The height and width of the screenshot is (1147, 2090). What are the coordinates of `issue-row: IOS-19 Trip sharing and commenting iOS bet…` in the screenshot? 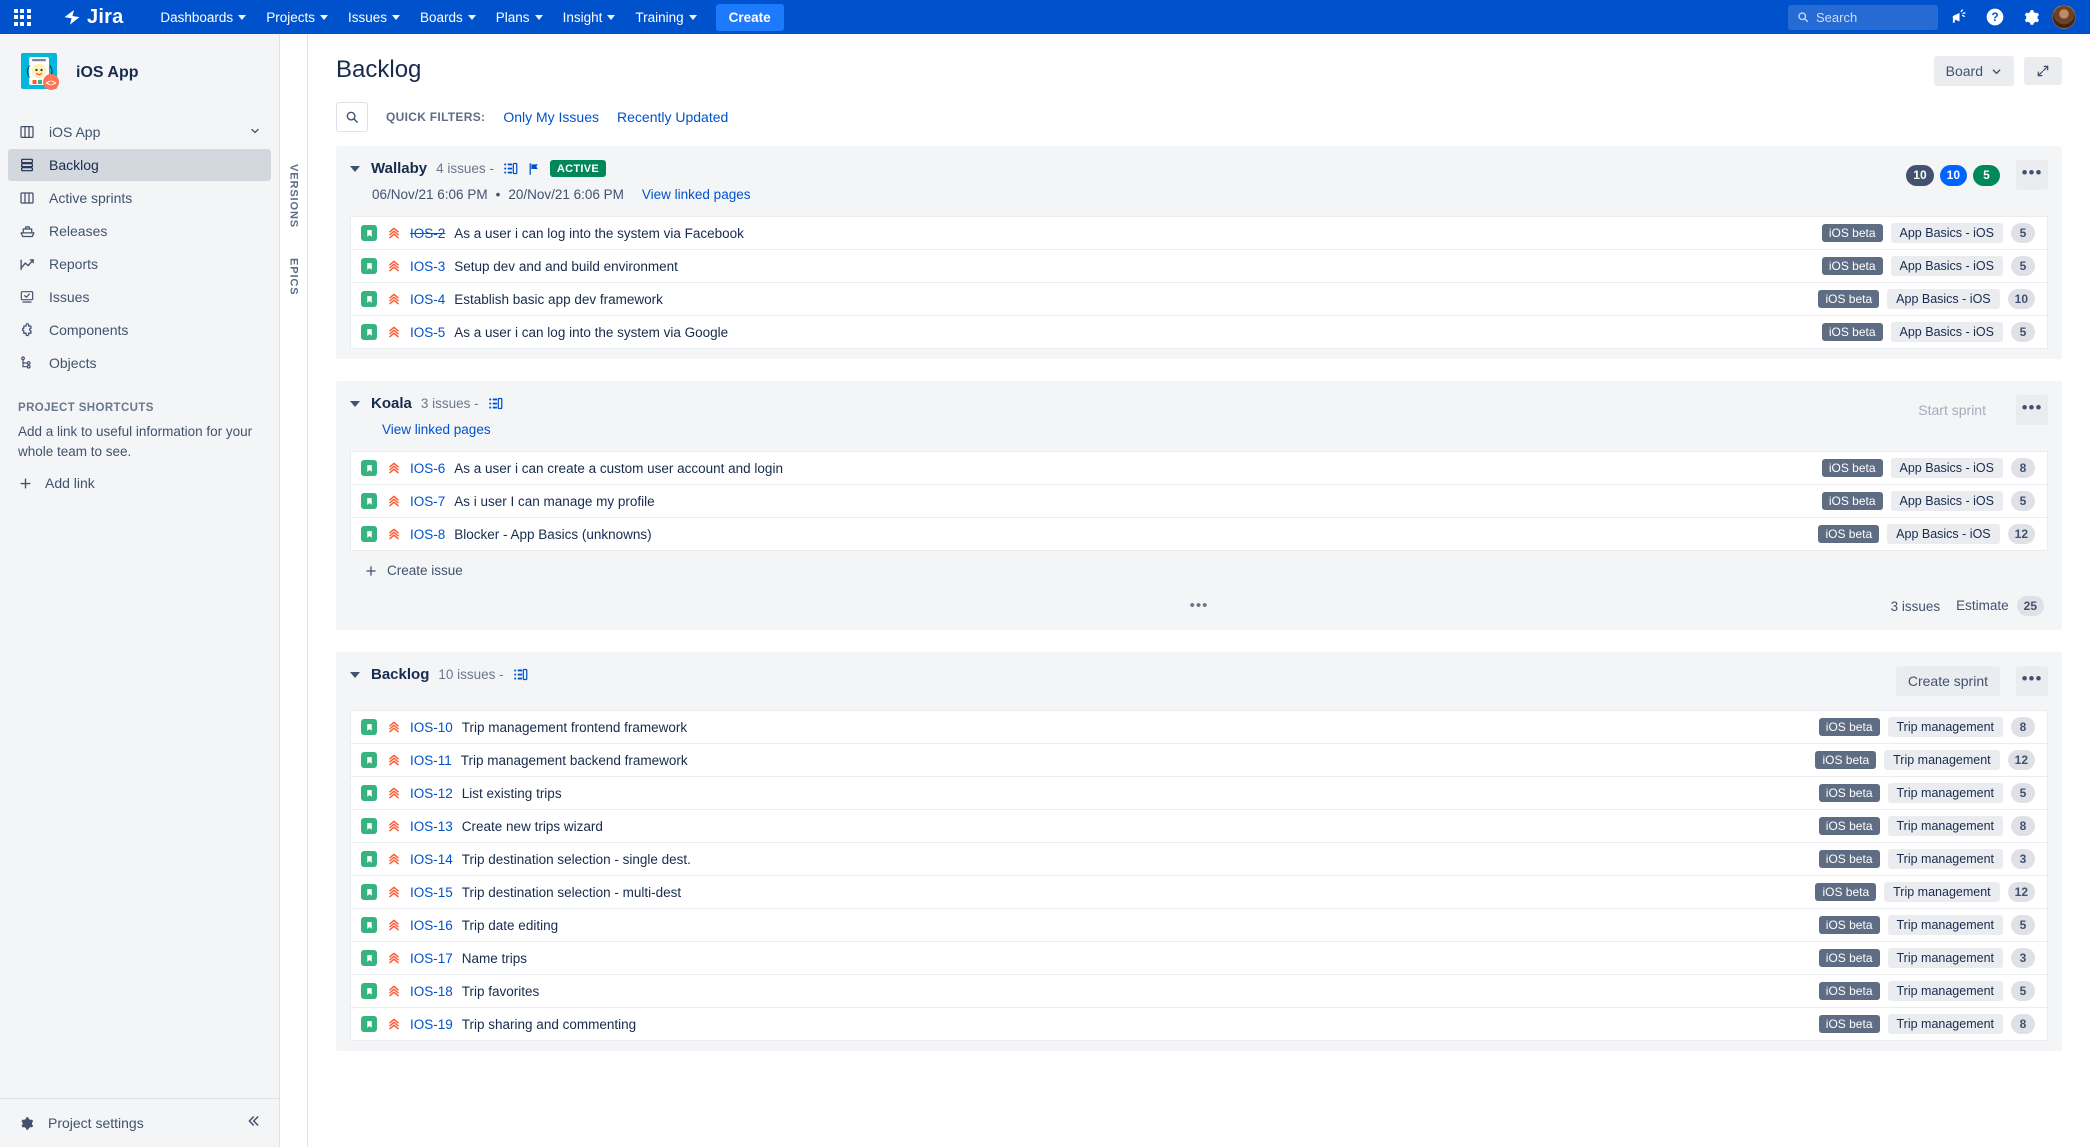 It's located at (1199, 1024).